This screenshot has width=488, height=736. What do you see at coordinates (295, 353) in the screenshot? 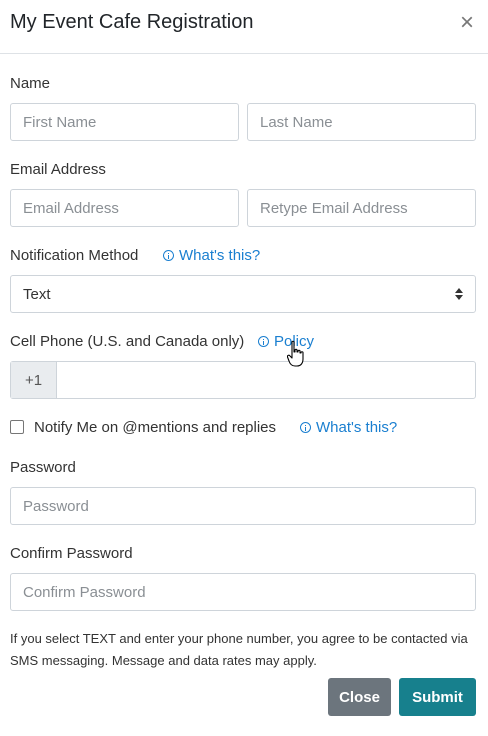
I see `hand-pointer-cursor-icon` at bounding box center [295, 353].